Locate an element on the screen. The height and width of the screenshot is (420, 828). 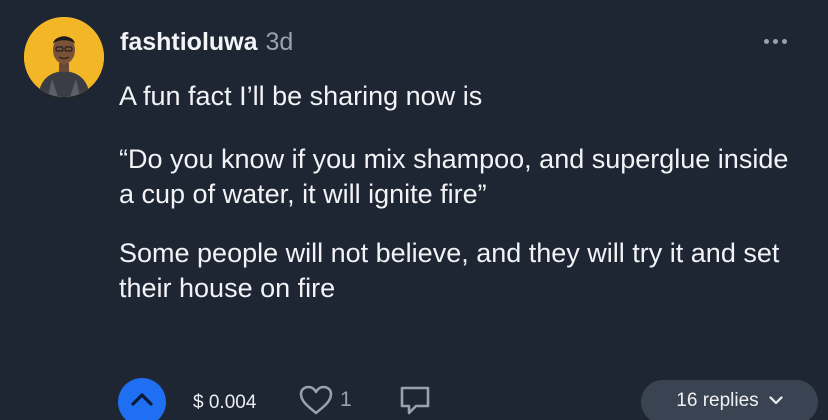
like-button: 1 is located at coordinates (325, 400).